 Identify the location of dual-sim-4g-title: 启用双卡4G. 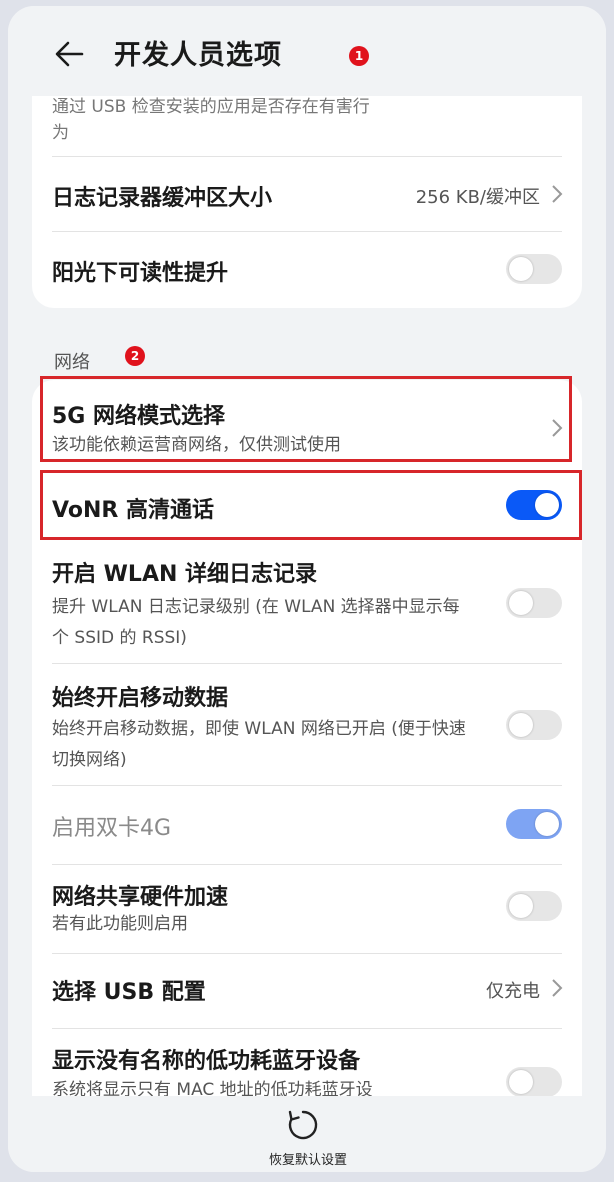
(112, 828).